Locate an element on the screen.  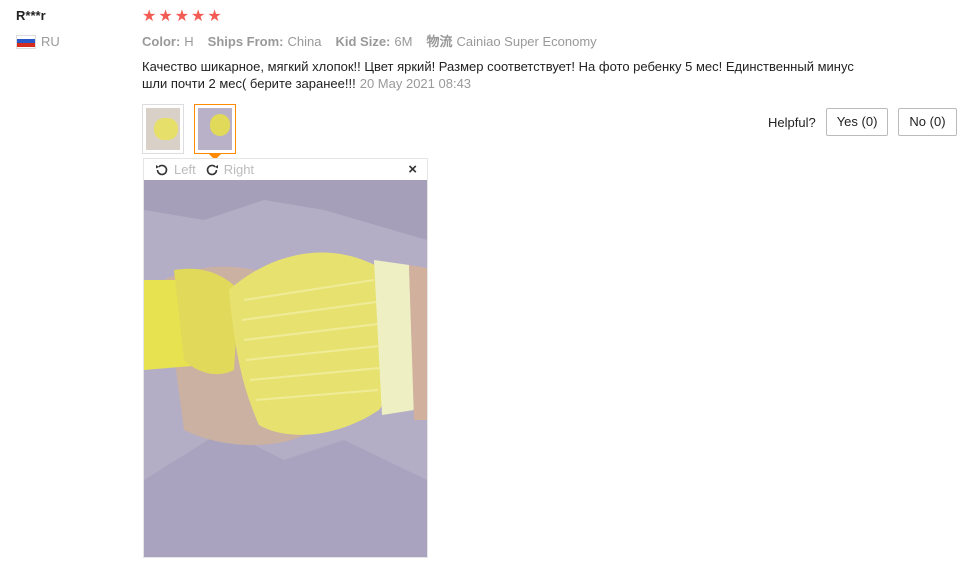
reviewer-name: R***r is located at coordinates (31, 15).